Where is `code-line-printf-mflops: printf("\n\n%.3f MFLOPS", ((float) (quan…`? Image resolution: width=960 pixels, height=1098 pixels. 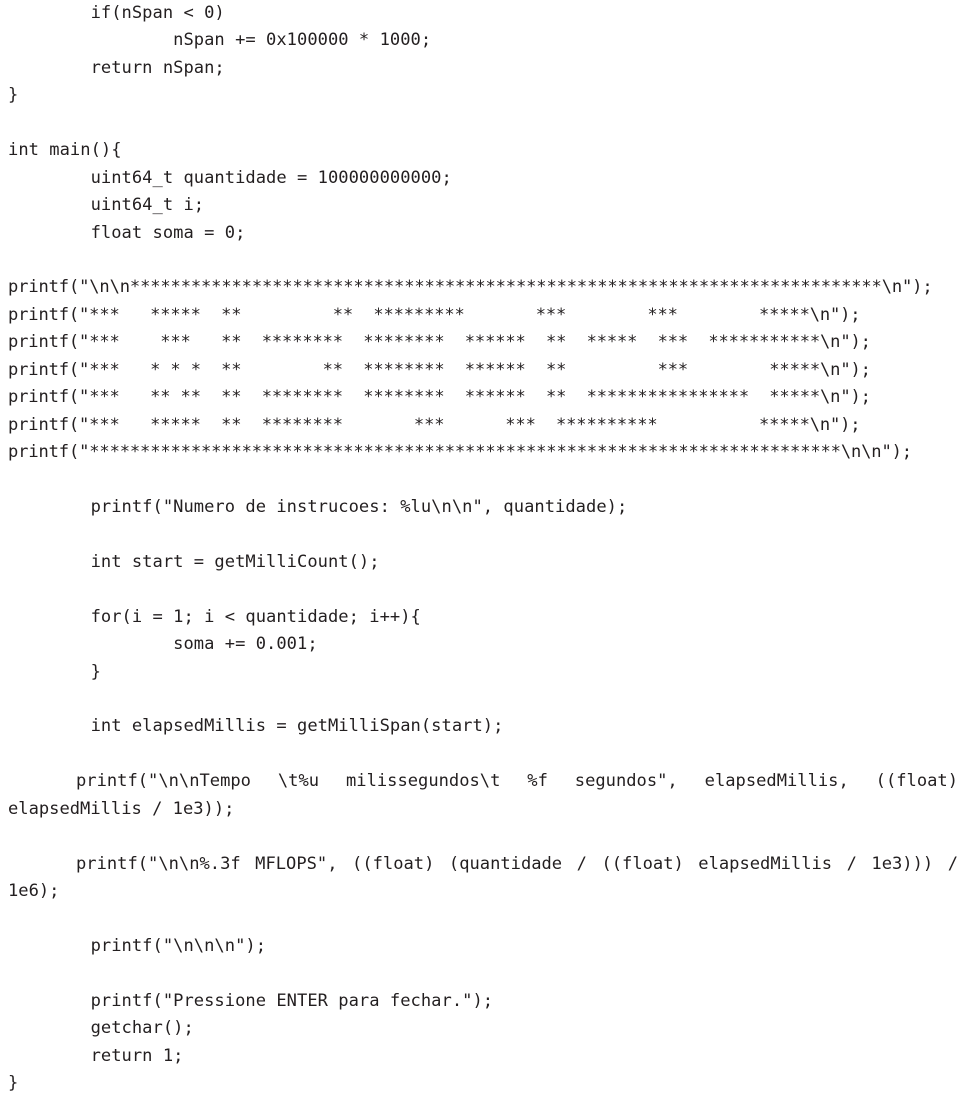
code-line-printf-mflops: printf("\n\n%.3f MFLOPS", ((float) (quan… is located at coordinates (483, 877).